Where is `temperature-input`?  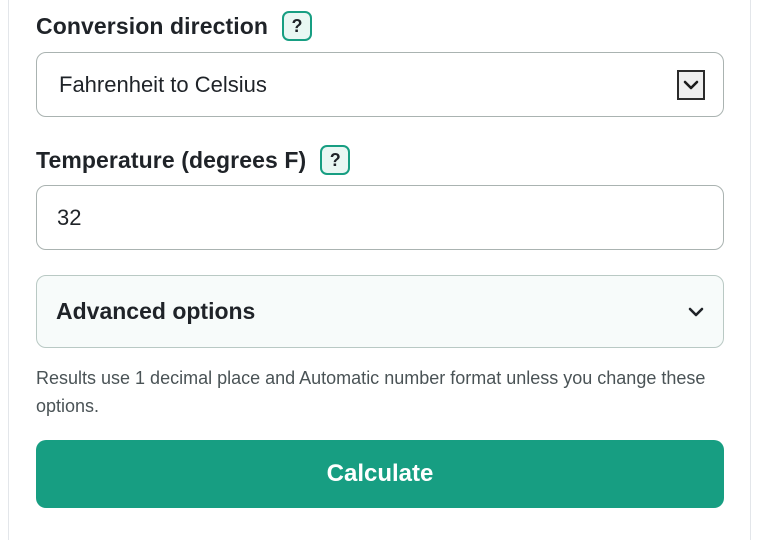 temperature-input is located at coordinates (380, 217).